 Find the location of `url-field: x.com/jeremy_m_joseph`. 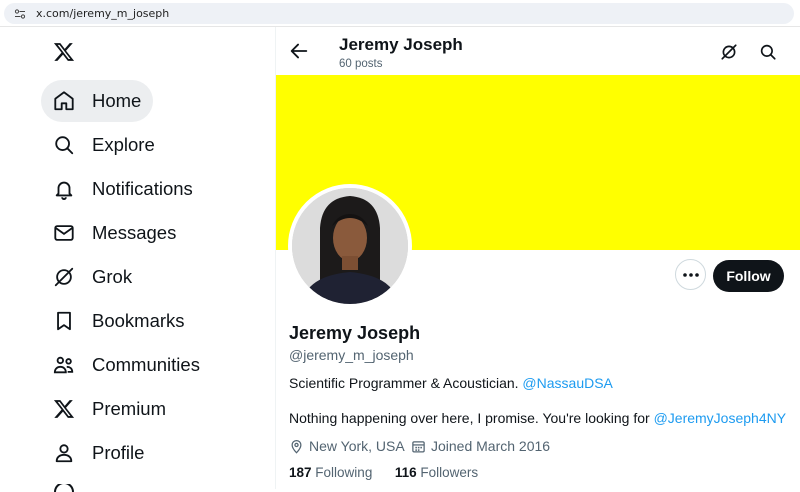

url-field: x.com/jeremy_m_joseph is located at coordinates (399, 13).